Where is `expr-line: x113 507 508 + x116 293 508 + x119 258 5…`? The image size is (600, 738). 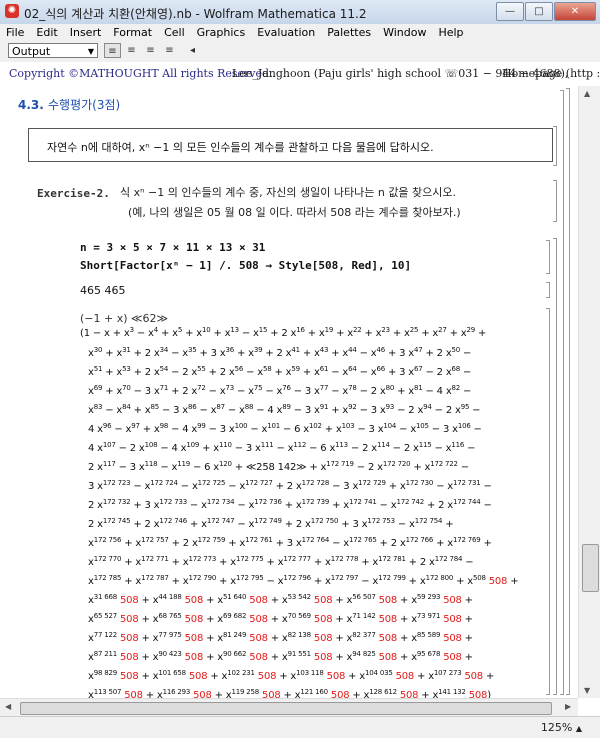
expr-line: x113 507 508 + x116 293 508 + x119 258 5… is located at coordinates (289, 694).